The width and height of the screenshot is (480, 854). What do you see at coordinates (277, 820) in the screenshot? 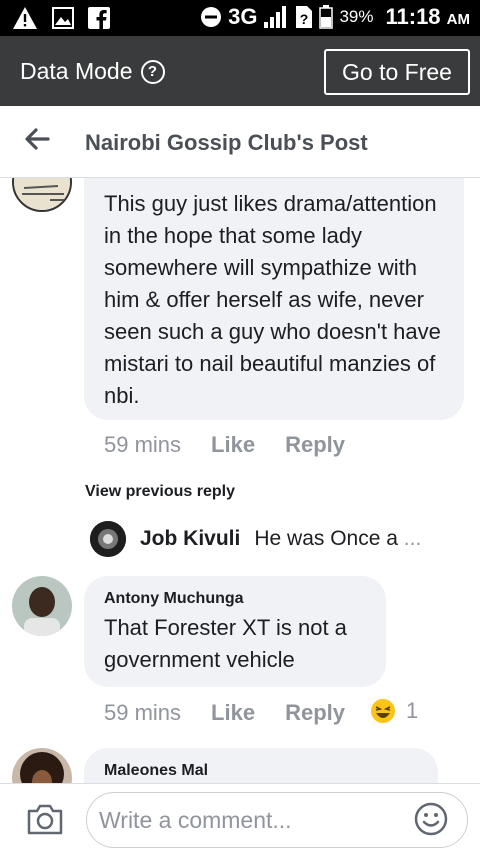
I see `comment-input` at bounding box center [277, 820].